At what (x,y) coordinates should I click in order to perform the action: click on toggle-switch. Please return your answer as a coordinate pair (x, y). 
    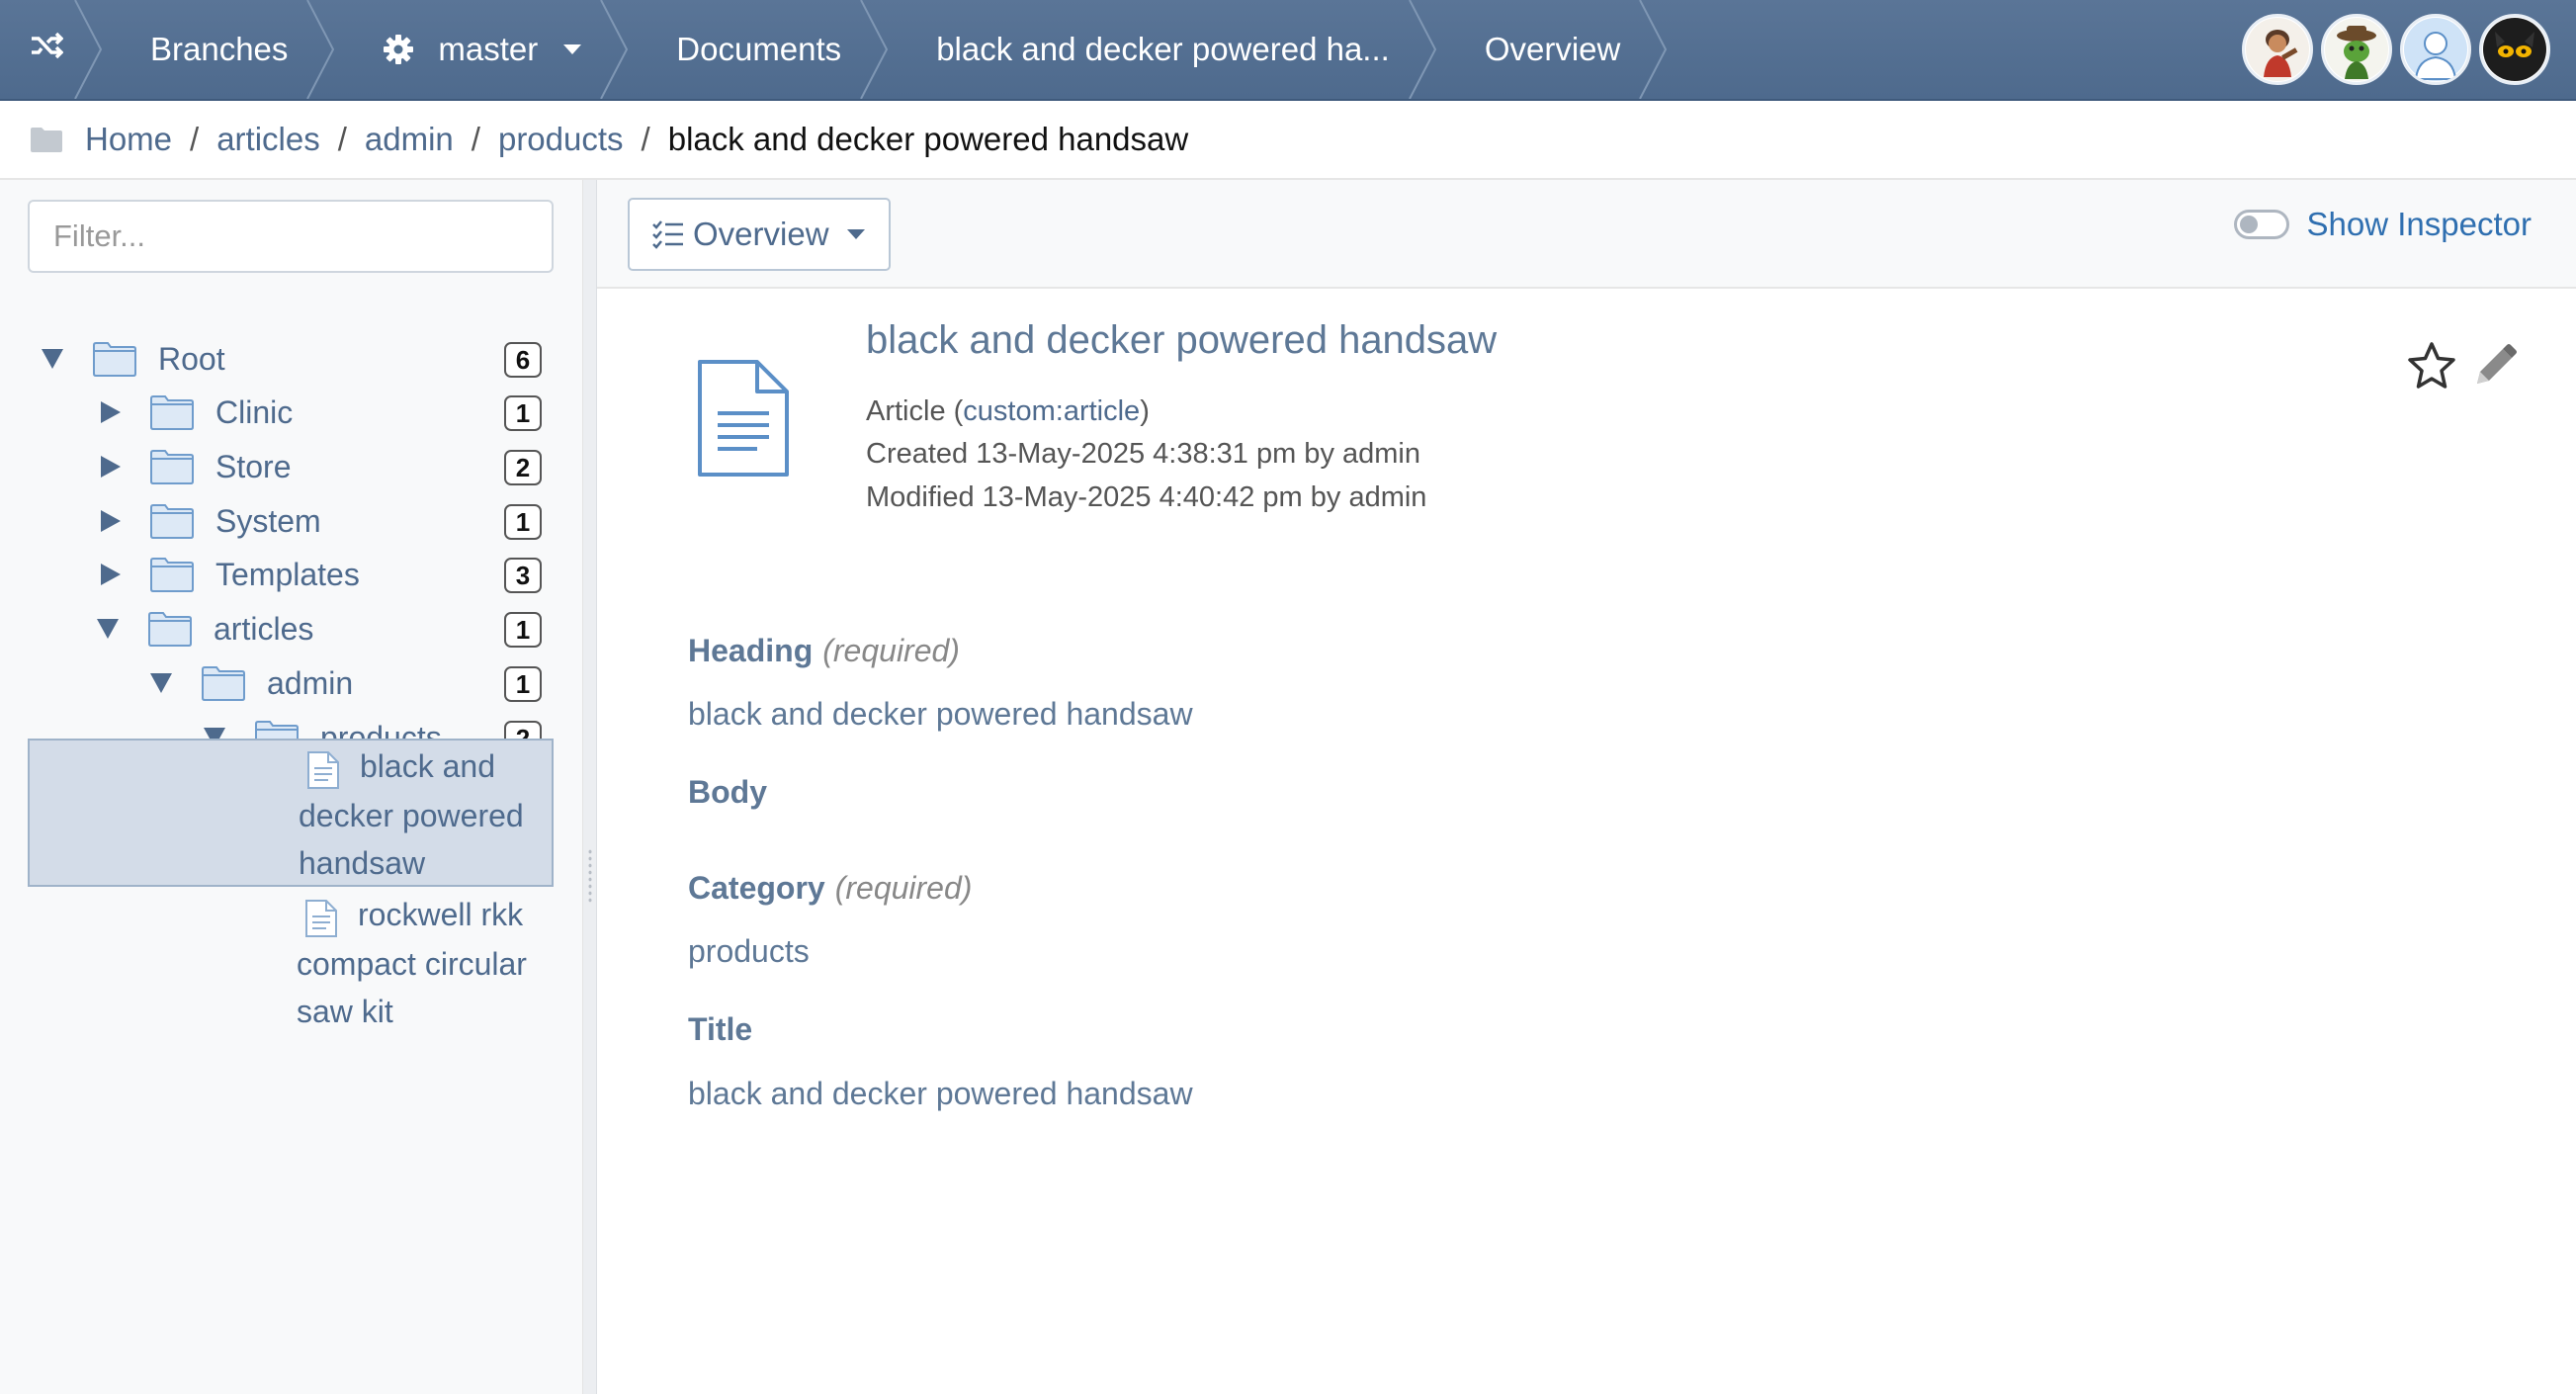
    Looking at the image, I should click on (2261, 224).